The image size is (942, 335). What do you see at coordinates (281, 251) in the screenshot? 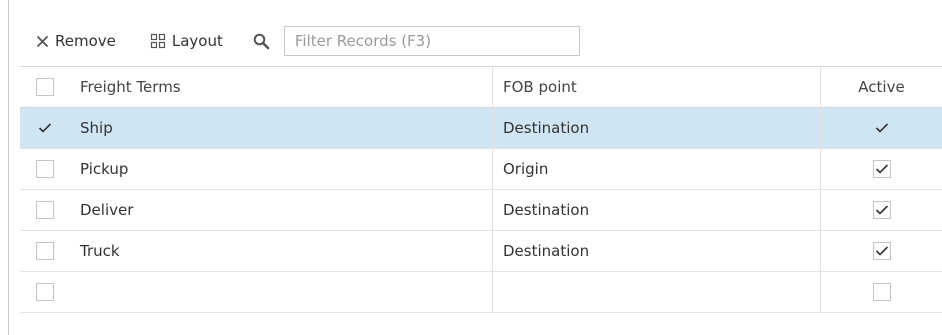
I see `freight-terms-cell: Truck` at bounding box center [281, 251].